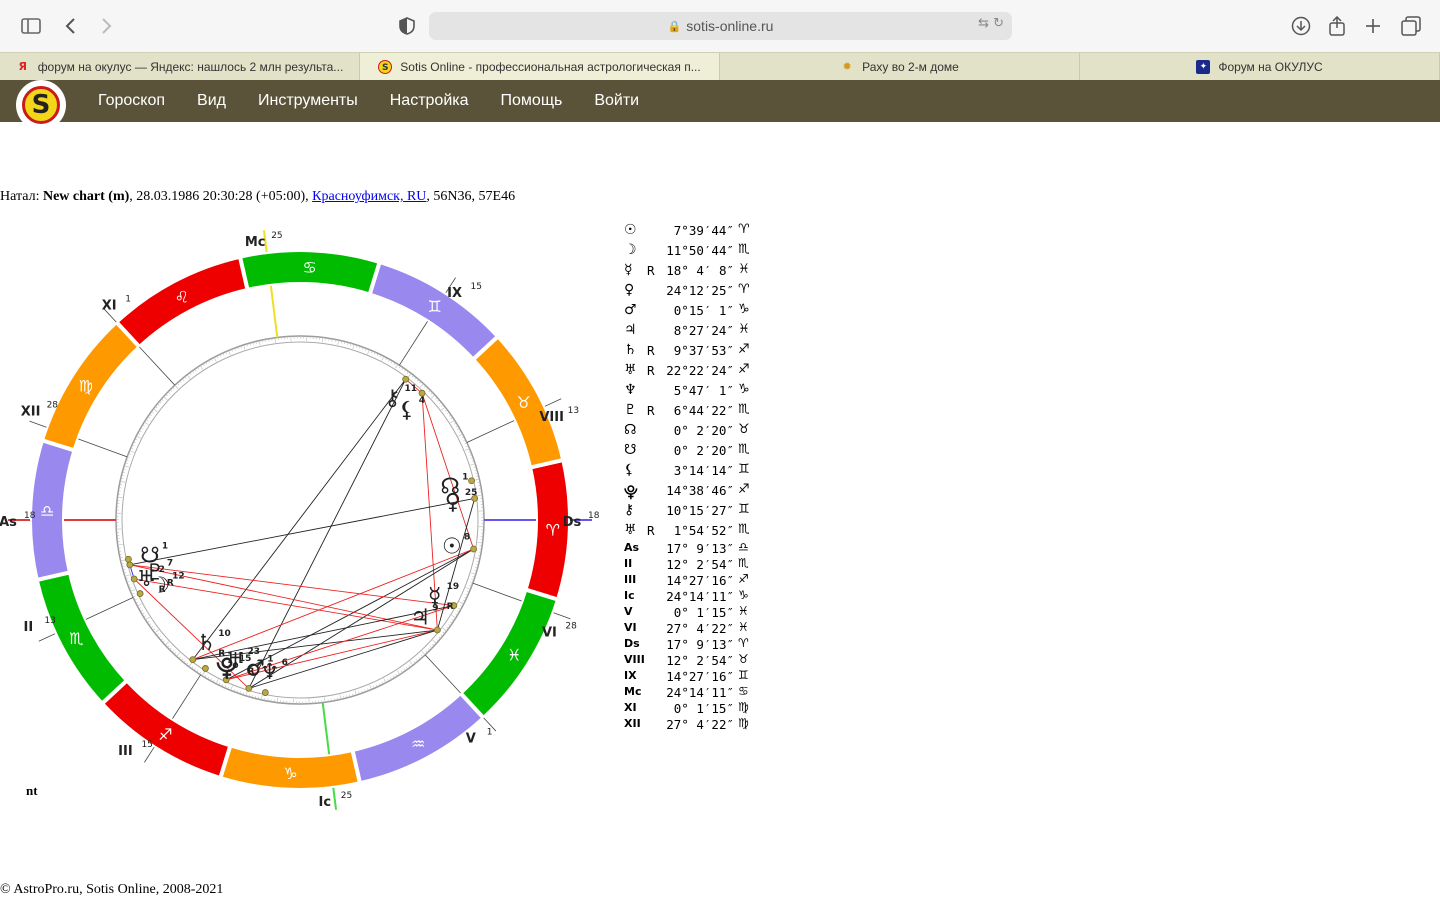 This screenshot has height=900, width=1440. Describe the element at coordinates (632, 643) in the screenshot. I see `row-glyph: Ds` at that location.